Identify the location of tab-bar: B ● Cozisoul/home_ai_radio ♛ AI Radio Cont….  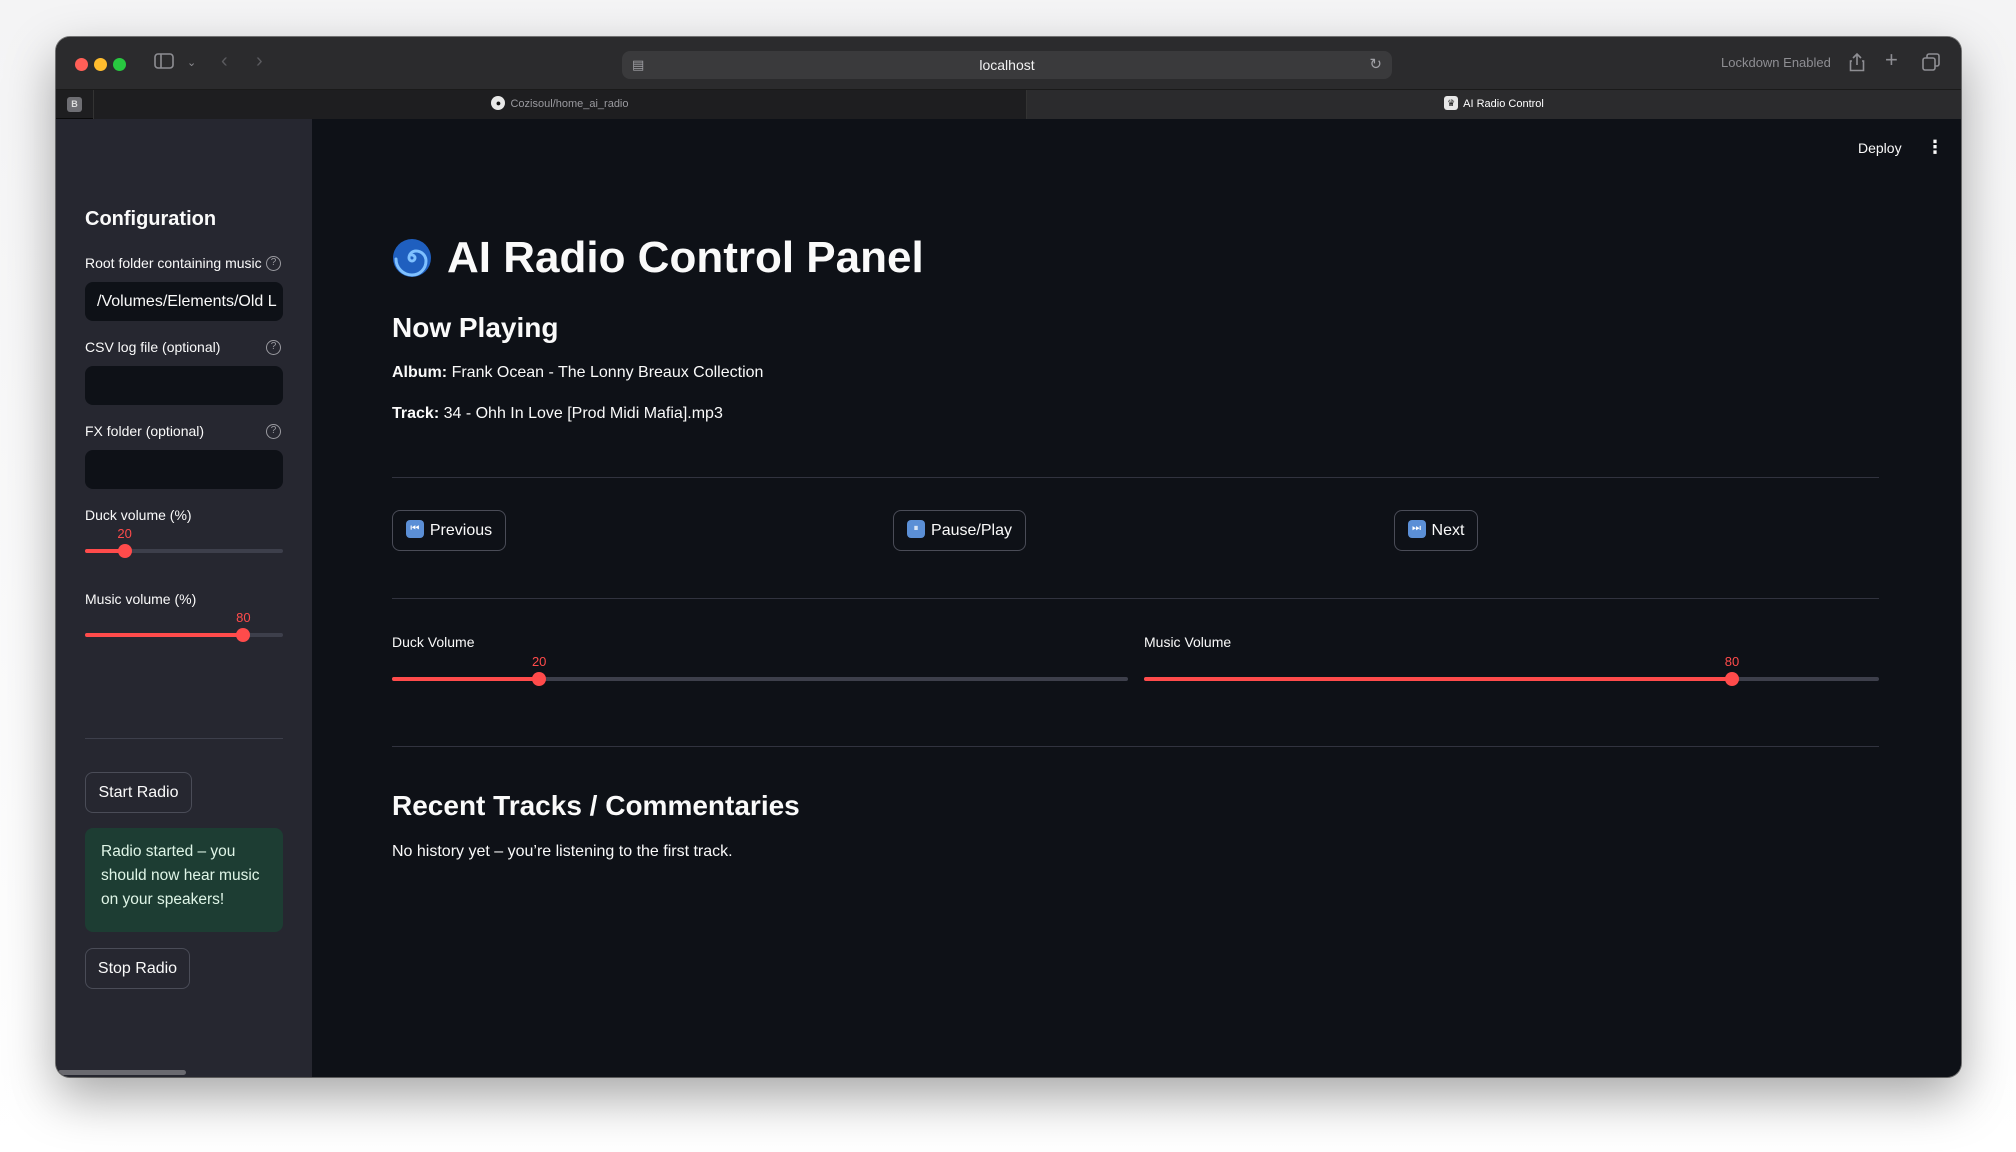
(1008, 104).